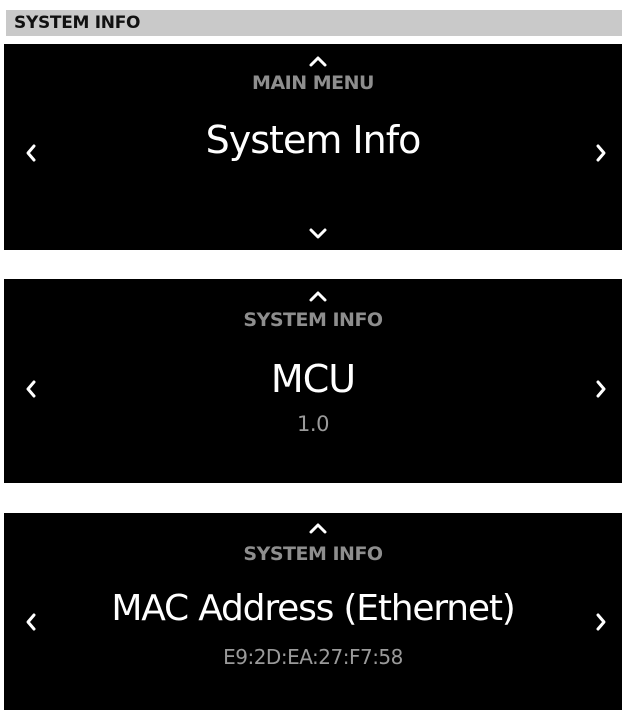 The image size is (623, 710). What do you see at coordinates (314, 23) in the screenshot?
I see `section-header: SYSTEM INFO` at bounding box center [314, 23].